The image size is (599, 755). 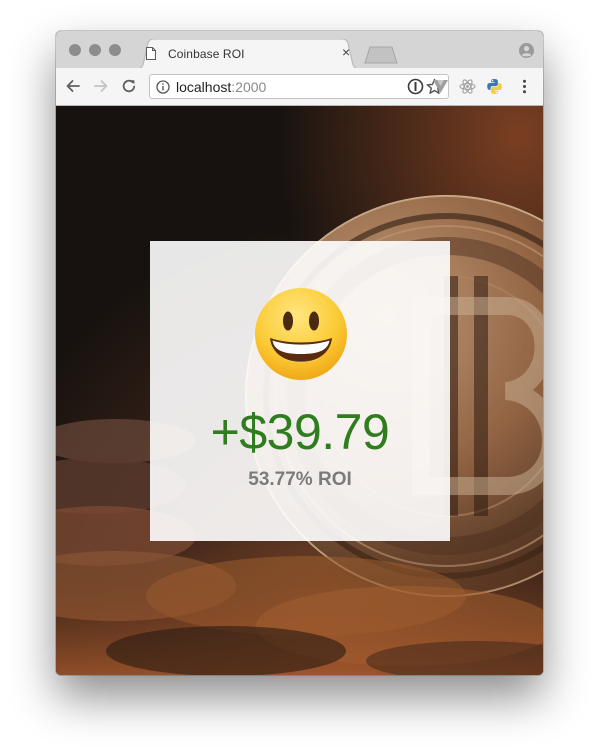 I want to click on roi-gain-amount: +$39.79, so click(x=300, y=432).